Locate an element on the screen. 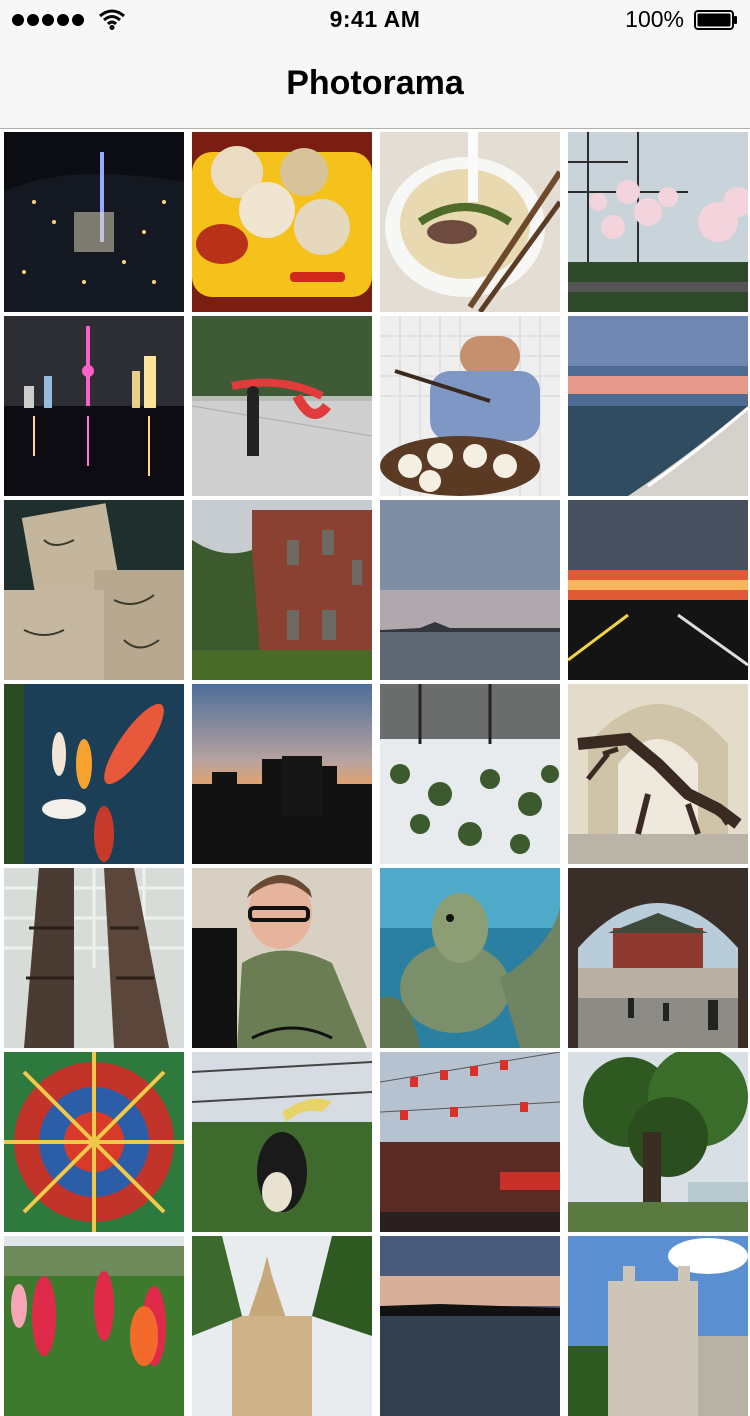  navigation-bar: Photorama is located at coordinates (375, 84).